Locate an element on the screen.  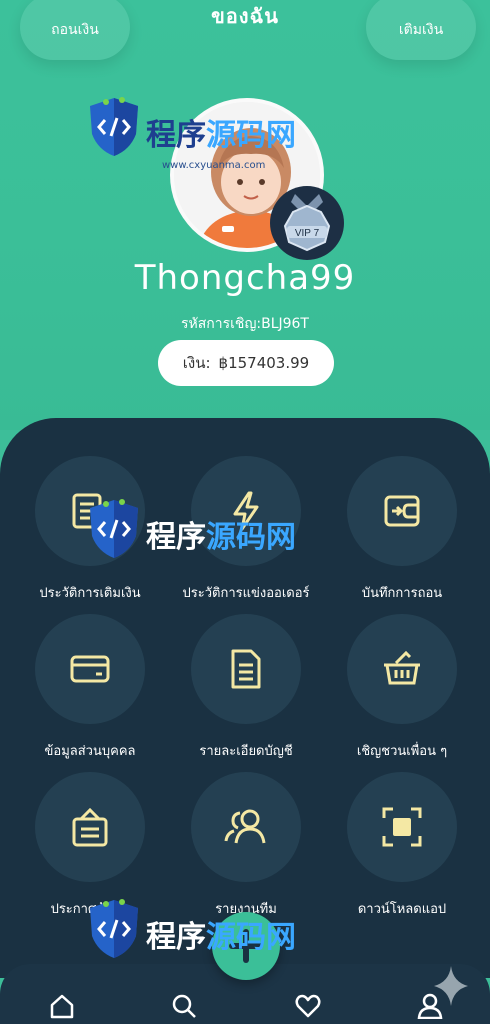
deposit-button: เติมเงิน is located at coordinates (421, 30).